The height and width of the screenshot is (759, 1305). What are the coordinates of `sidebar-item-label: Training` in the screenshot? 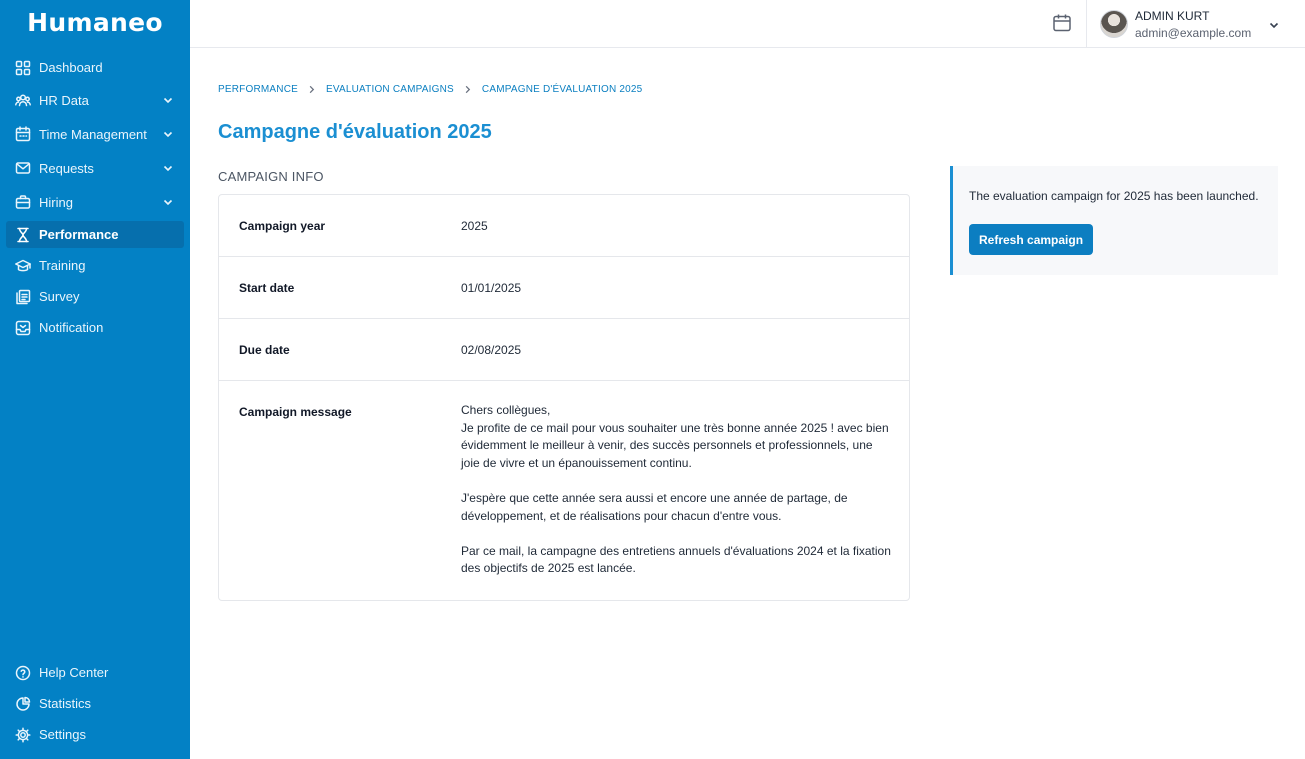 It's located at (62, 265).